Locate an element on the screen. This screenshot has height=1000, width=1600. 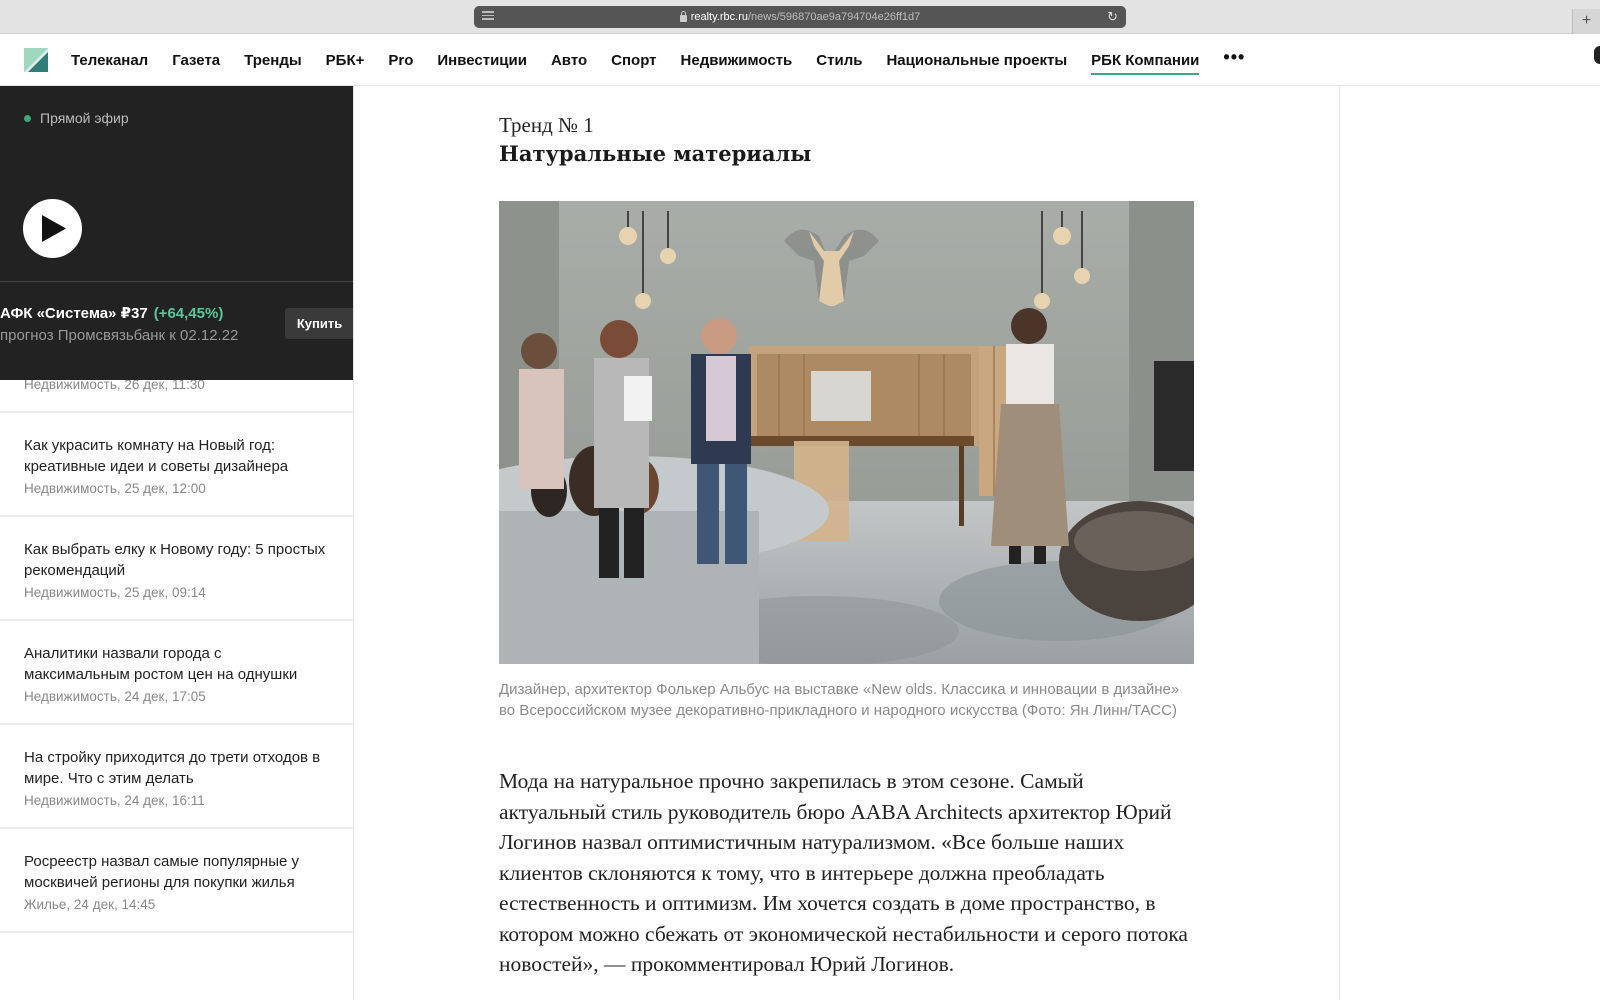
reload-icon: ↻ is located at coordinates (1112, 17).